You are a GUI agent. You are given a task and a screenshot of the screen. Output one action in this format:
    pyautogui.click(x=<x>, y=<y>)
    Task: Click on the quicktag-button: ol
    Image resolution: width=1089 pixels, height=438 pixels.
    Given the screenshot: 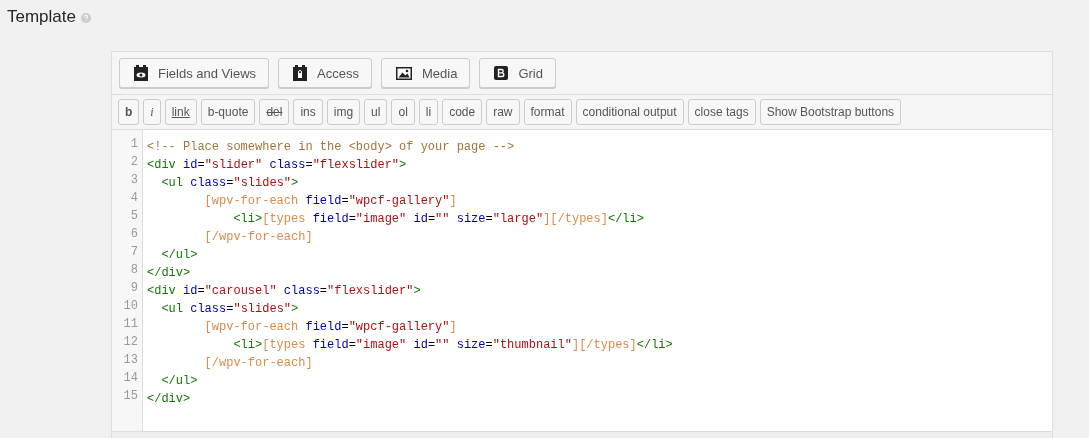 What is the action you would take?
    pyautogui.click(x=403, y=112)
    